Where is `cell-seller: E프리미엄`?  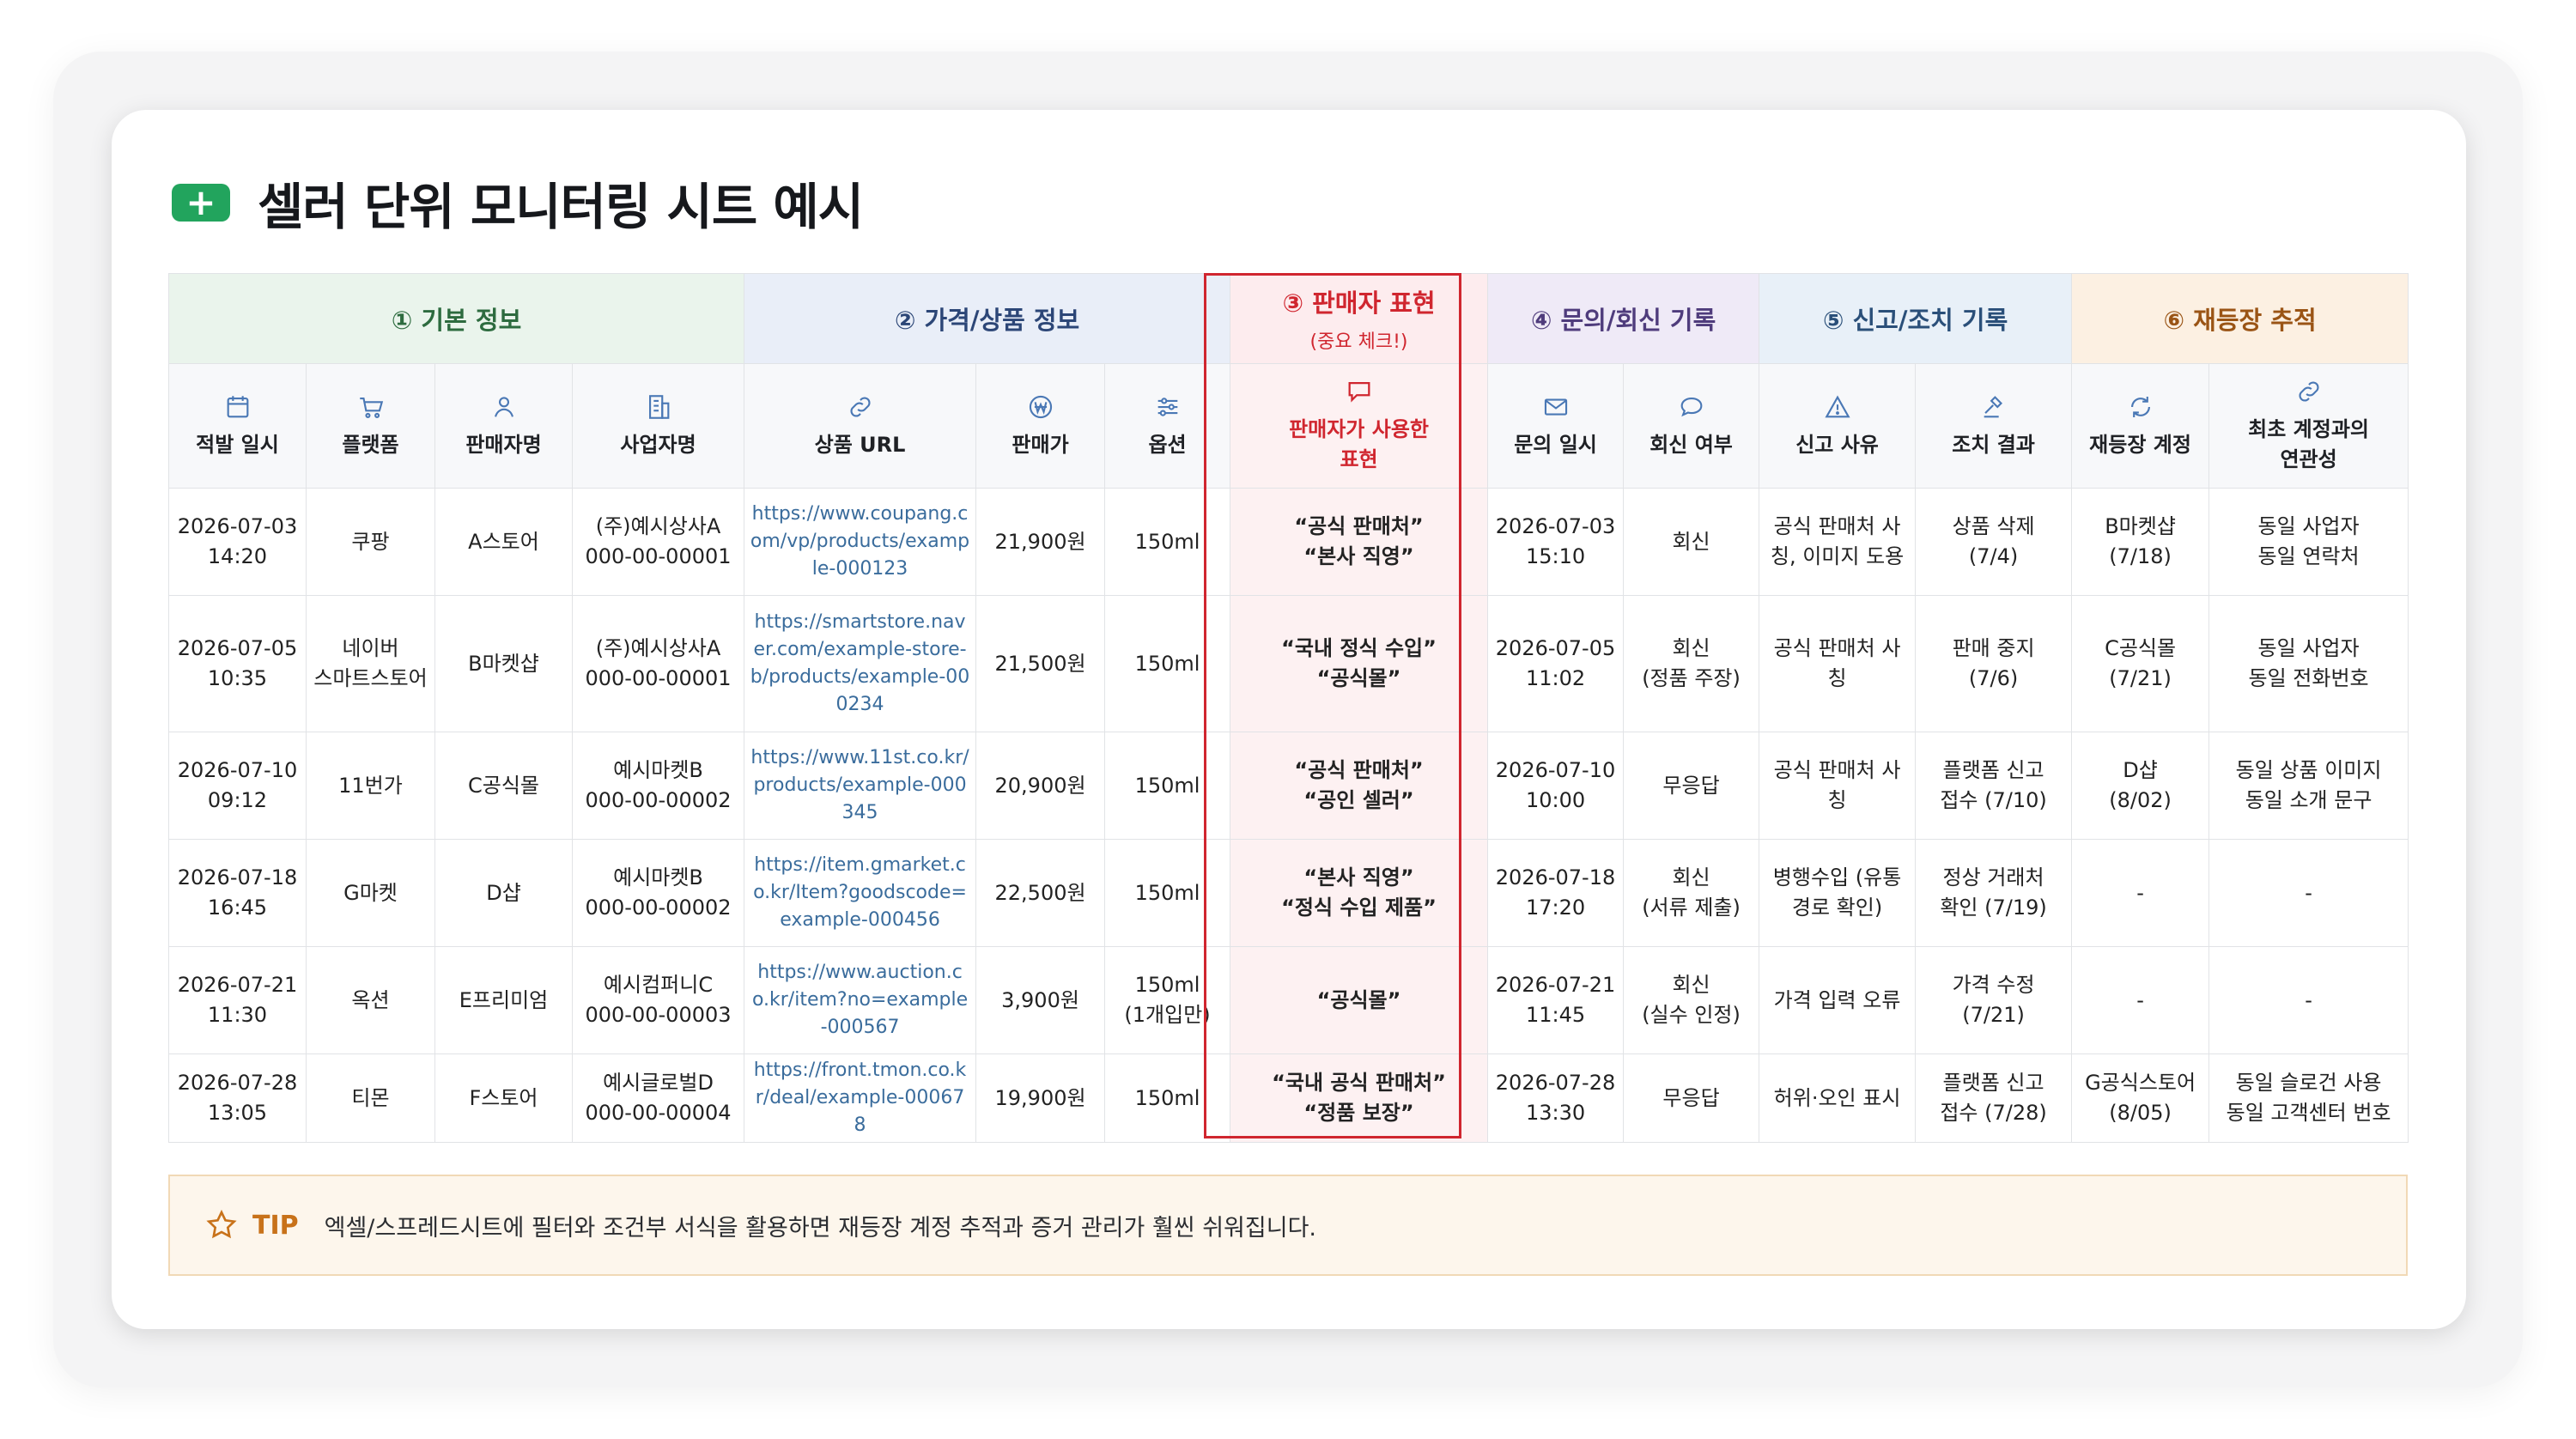 cell-seller: E프리미엄 is located at coordinates (503, 1000).